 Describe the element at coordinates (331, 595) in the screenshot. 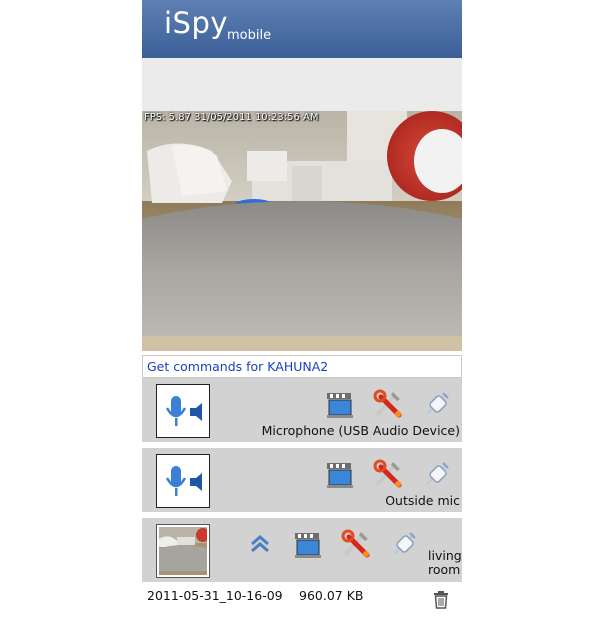

I see `recording-file-size: 960.07 KB` at that location.